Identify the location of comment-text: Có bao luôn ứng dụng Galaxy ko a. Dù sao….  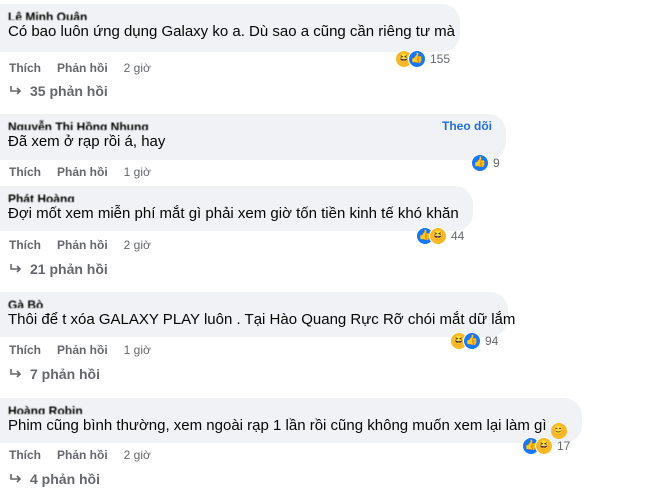
(232, 31).